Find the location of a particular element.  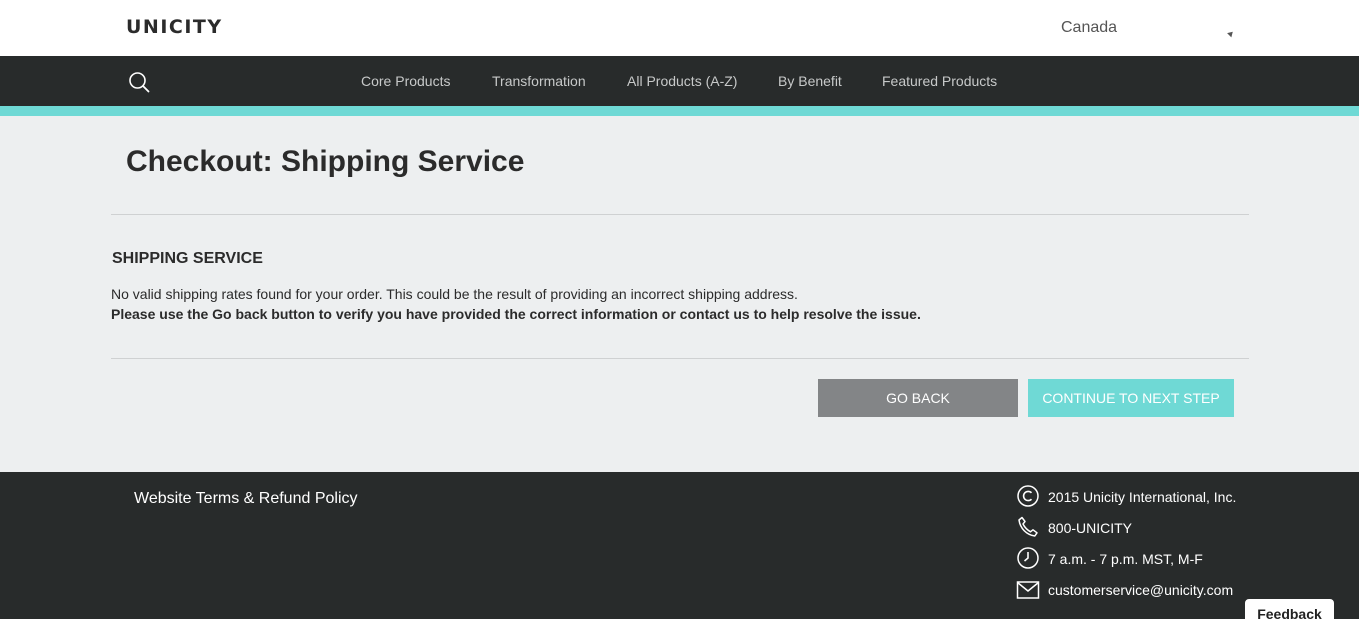

go-back-button: GO BACK is located at coordinates (918, 398).